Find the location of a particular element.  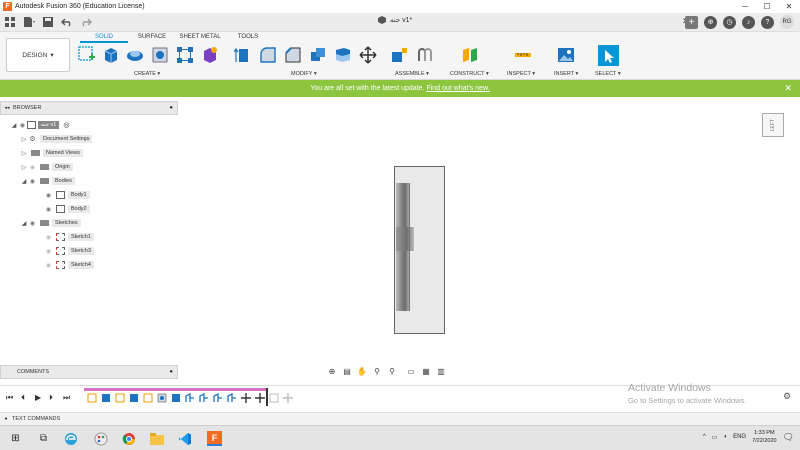

new-tab-button: + is located at coordinates (691, 22).